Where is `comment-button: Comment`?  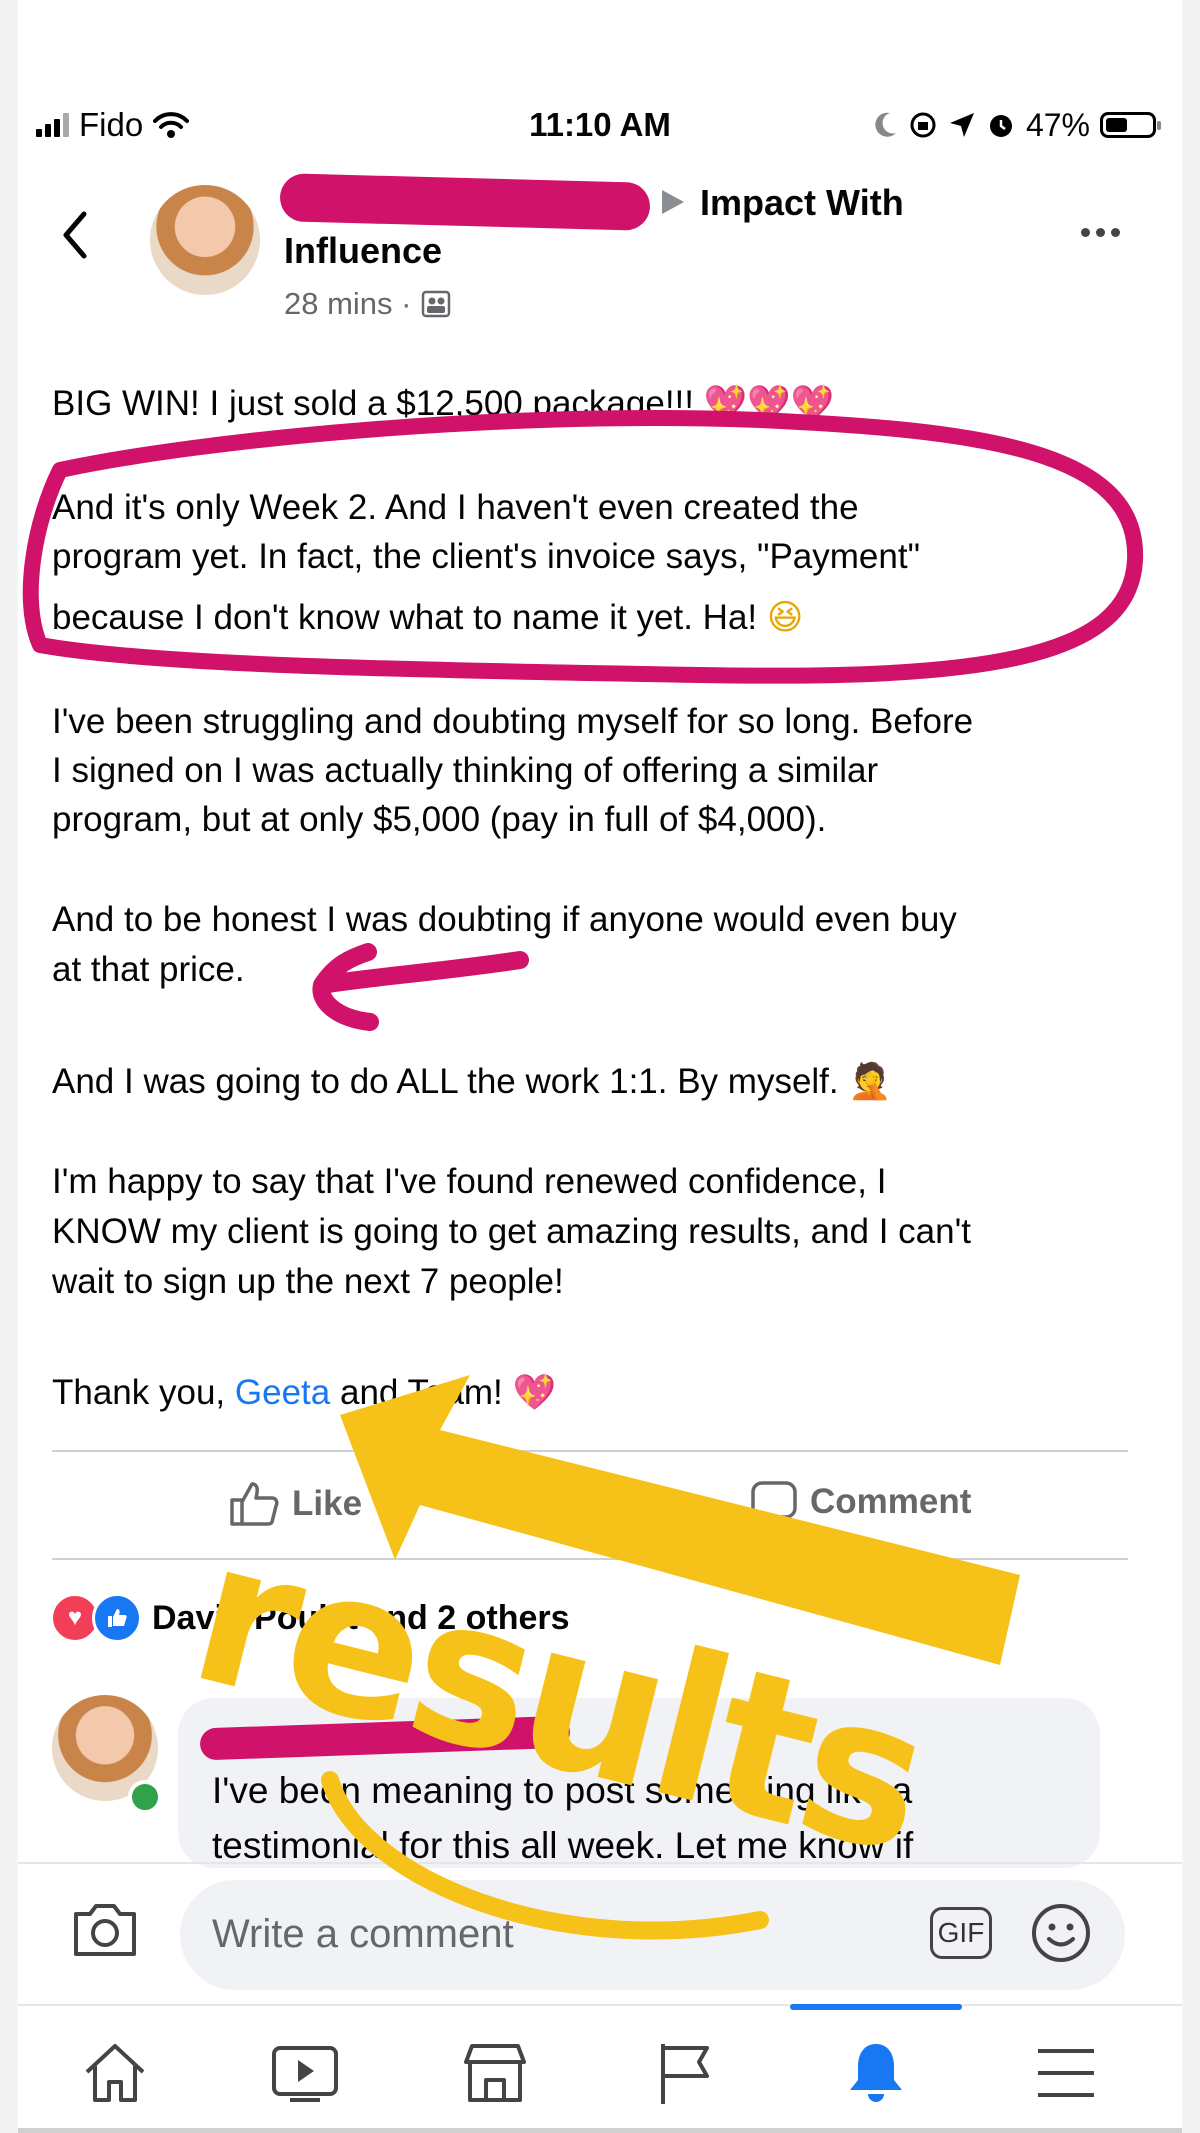 comment-button: Comment is located at coordinates (860, 1502).